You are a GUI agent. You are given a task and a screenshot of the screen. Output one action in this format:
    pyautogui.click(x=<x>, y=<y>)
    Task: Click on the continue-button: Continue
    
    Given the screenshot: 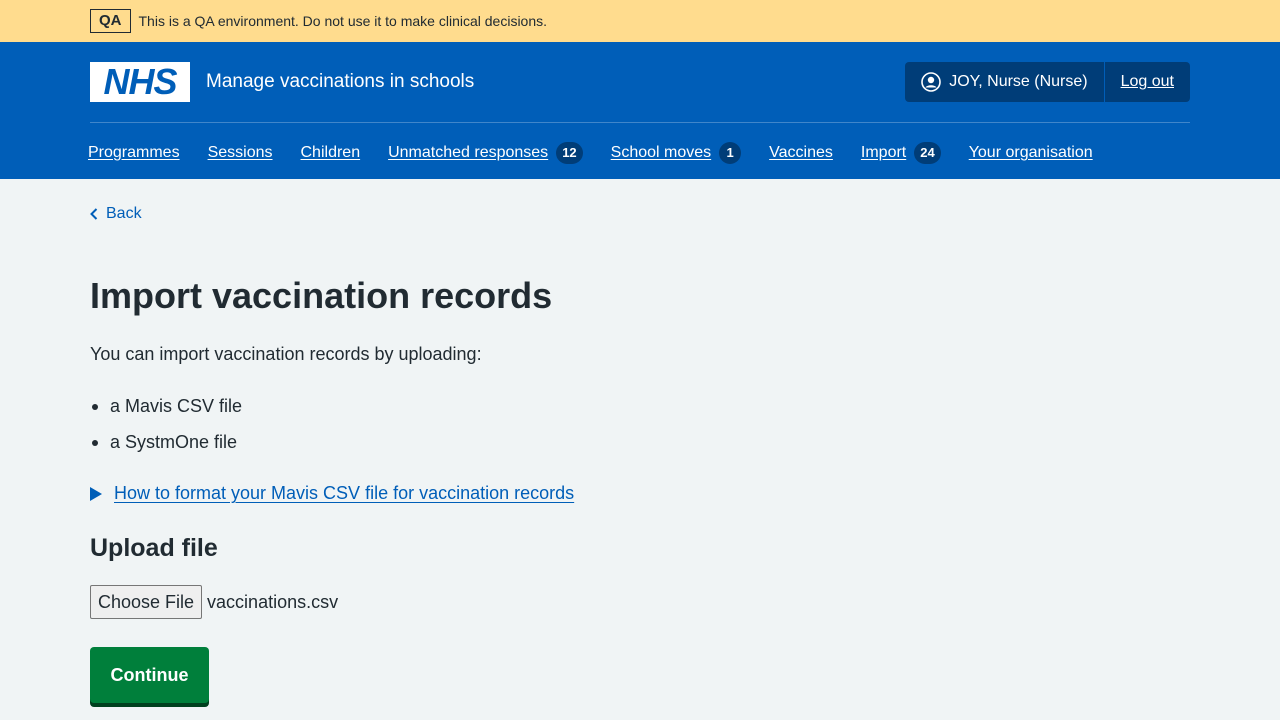 What is the action you would take?
    pyautogui.click(x=149, y=675)
    